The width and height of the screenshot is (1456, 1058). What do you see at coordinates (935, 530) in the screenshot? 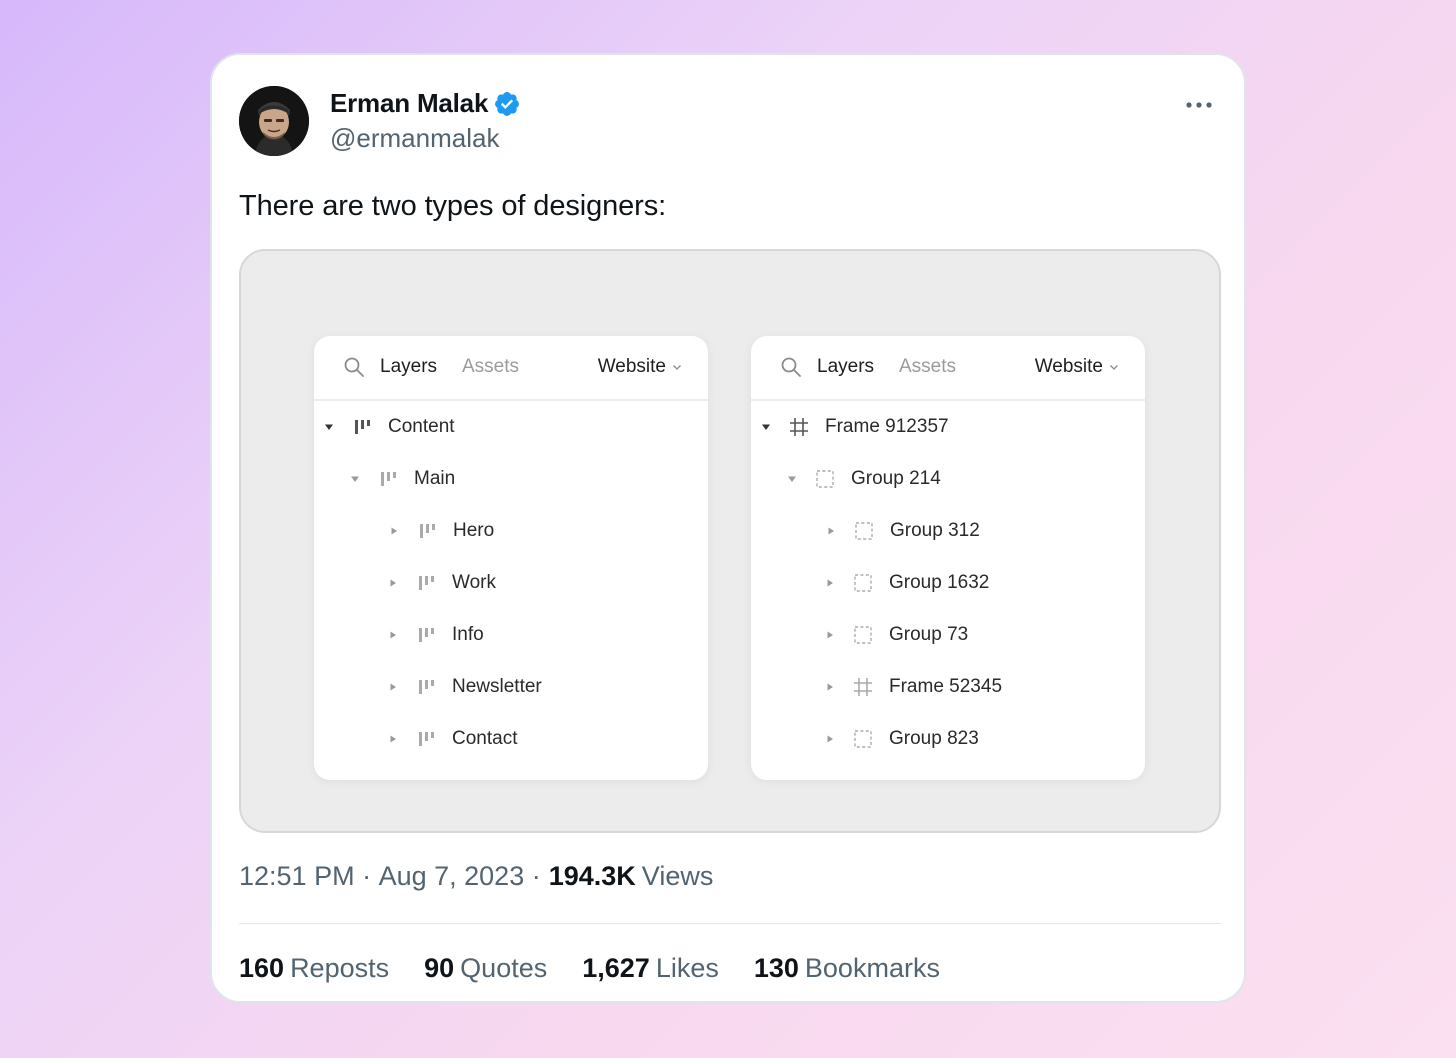
I see `layer-label: Group 312` at bounding box center [935, 530].